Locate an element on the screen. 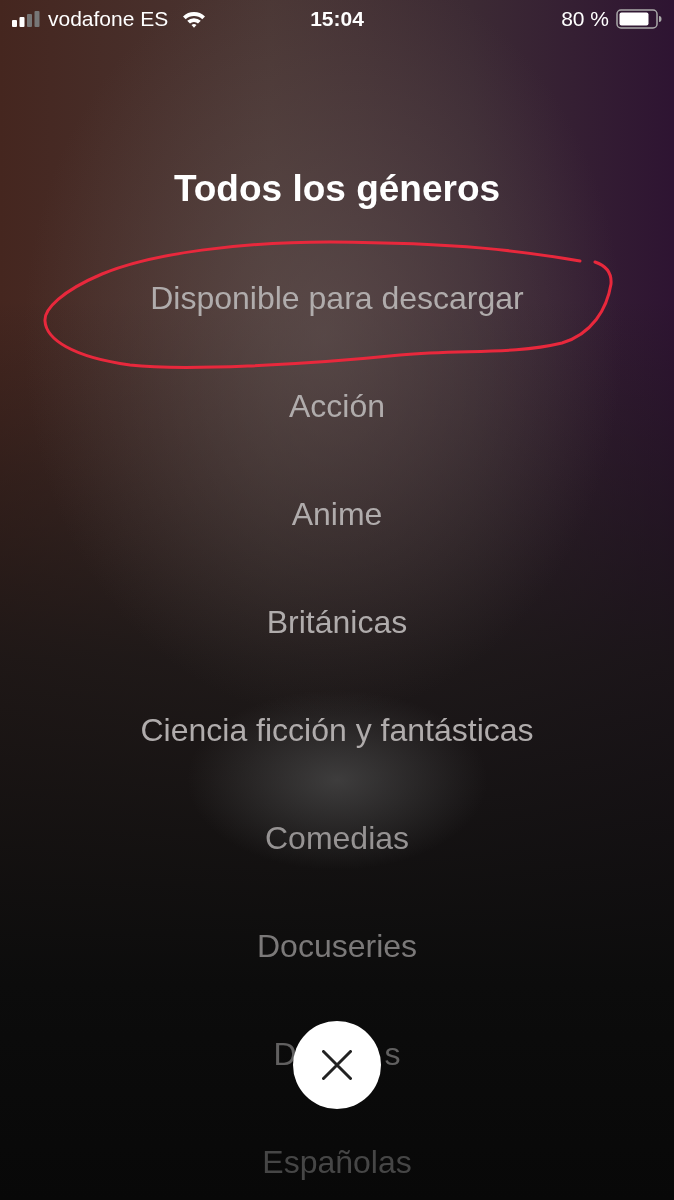 The width and height of the screenshot is (674, 1200). signal-icon is located at coordinates (26, 19).